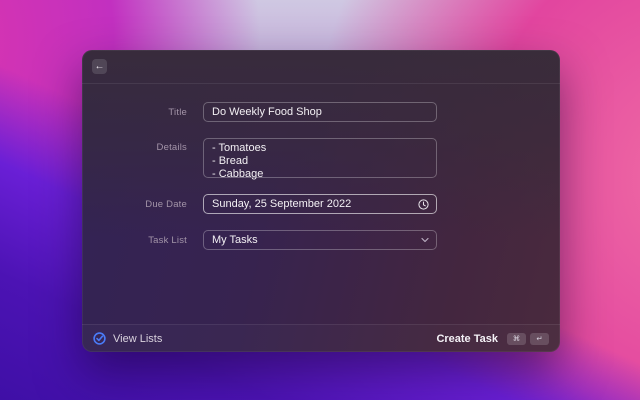 The height and width of the screenshot is (400, 640). I want to click on task-list-select: My Tasks, so click(320, 240).